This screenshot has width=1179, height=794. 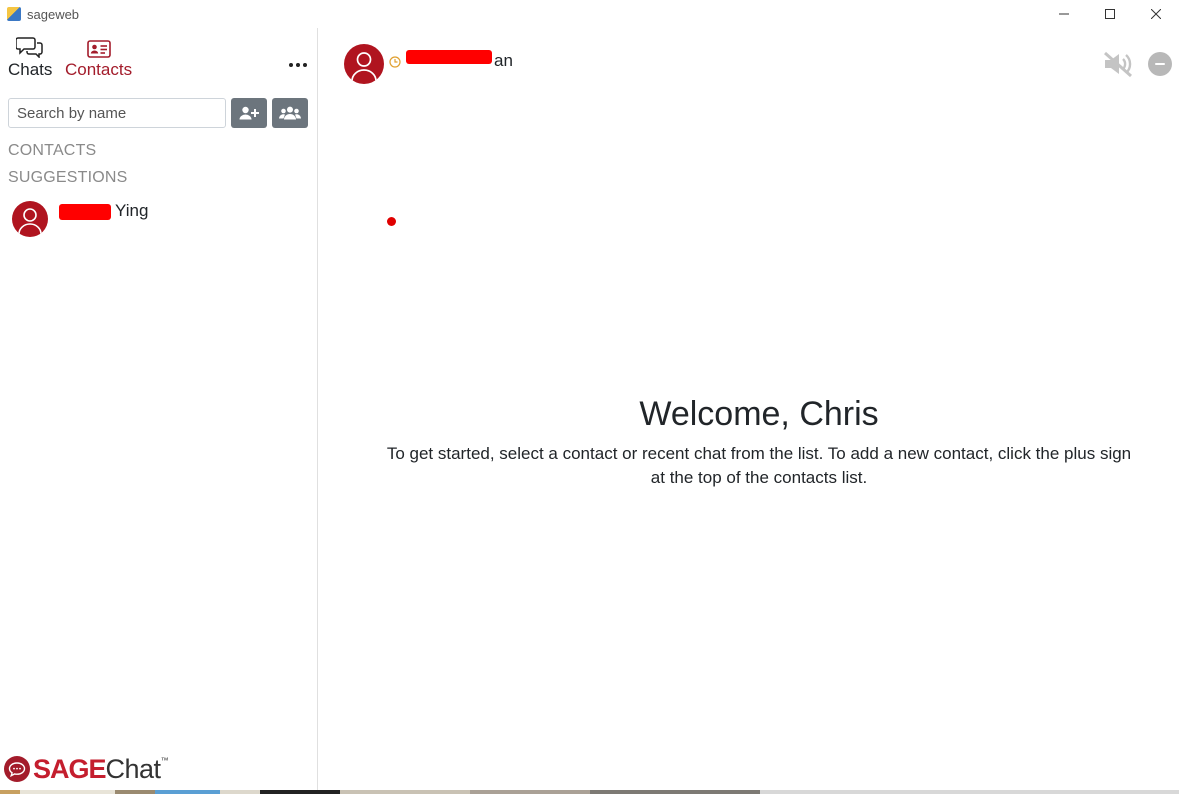 I want to click on suggestion-name-text: Ying, so click(x=132, y=210).